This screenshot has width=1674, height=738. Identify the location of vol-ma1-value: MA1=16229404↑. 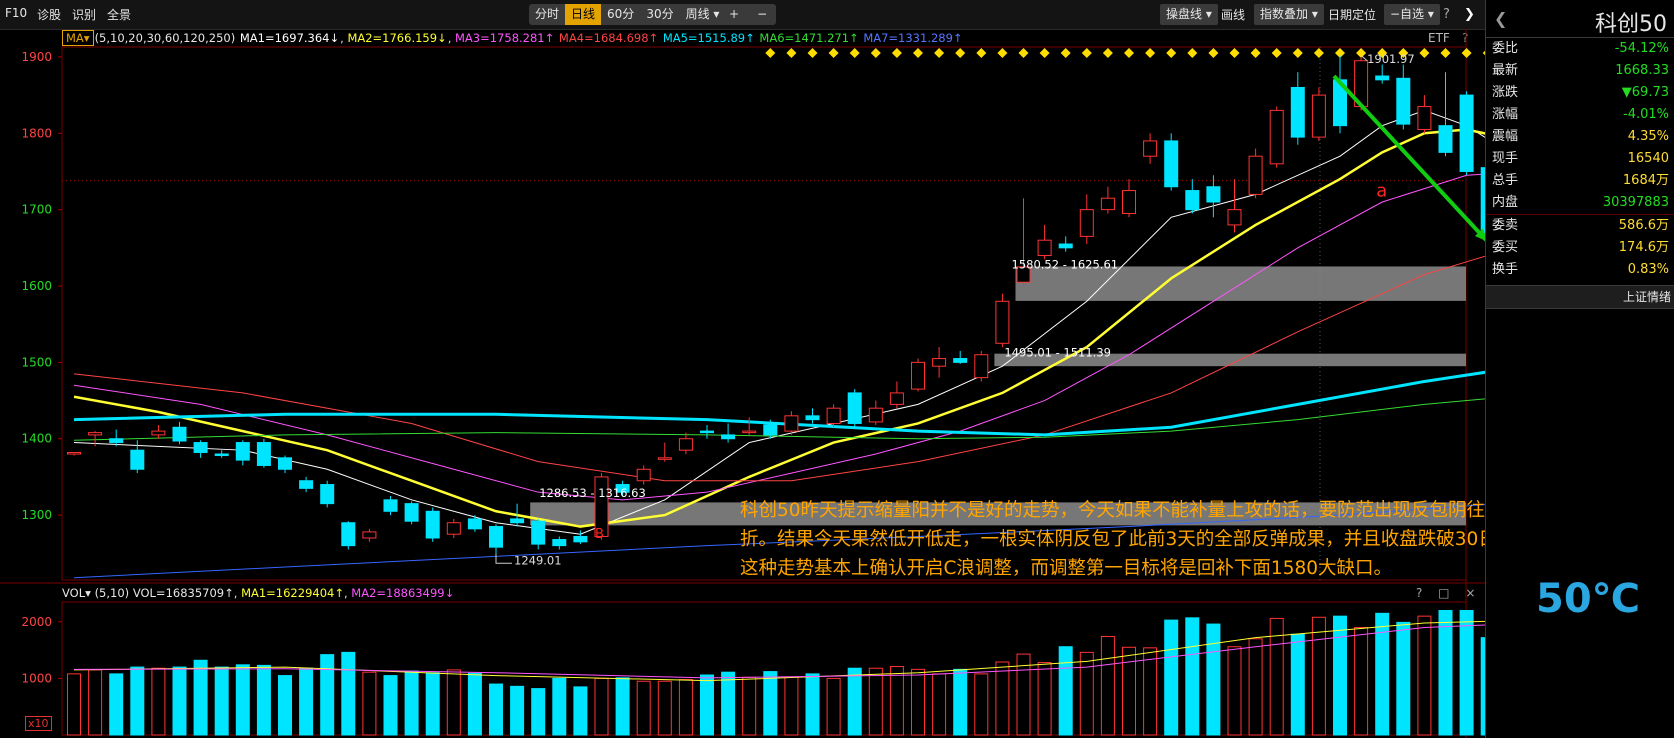
(292, 593).